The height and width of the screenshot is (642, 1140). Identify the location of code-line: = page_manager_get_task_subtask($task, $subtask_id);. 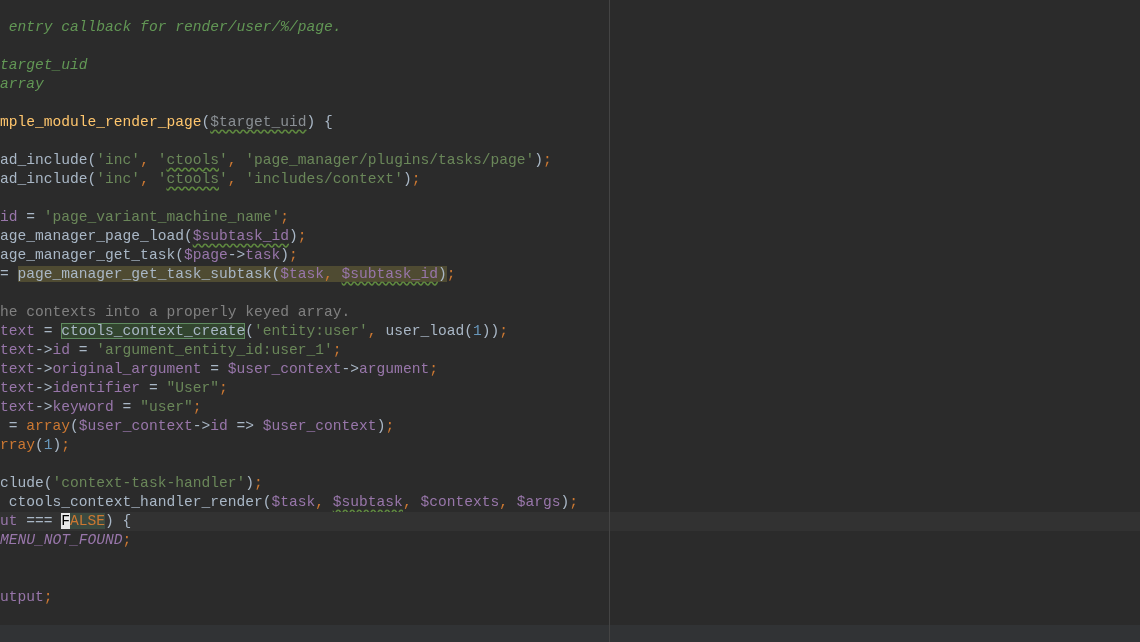
(228, 274).